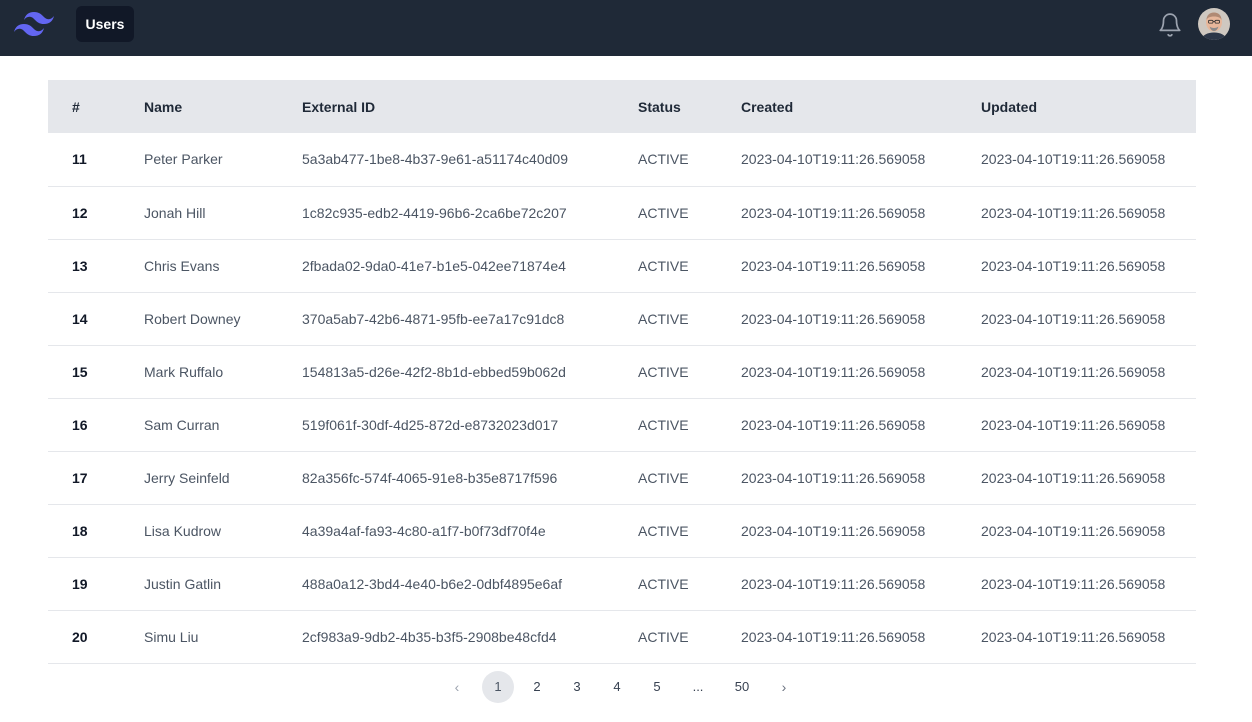  What do you see at coordinates (435, 159) in the screenshot?
I see `cell-external-id: 5a3ab477-1be8-4b37-9e61-a51174c40d09` at bounding box center [435, 159].